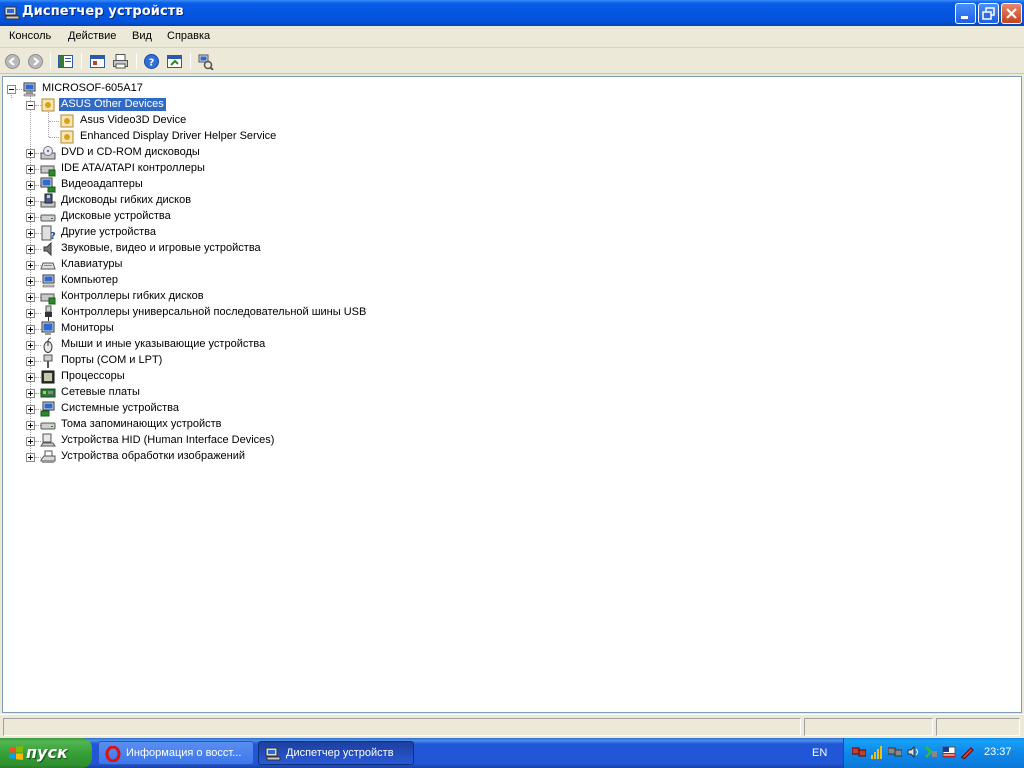  What do you see at coordinates (340, 753) in the screenshot?
I see `task-label: Диспетчер устройств` at bounding box center [340, 753].